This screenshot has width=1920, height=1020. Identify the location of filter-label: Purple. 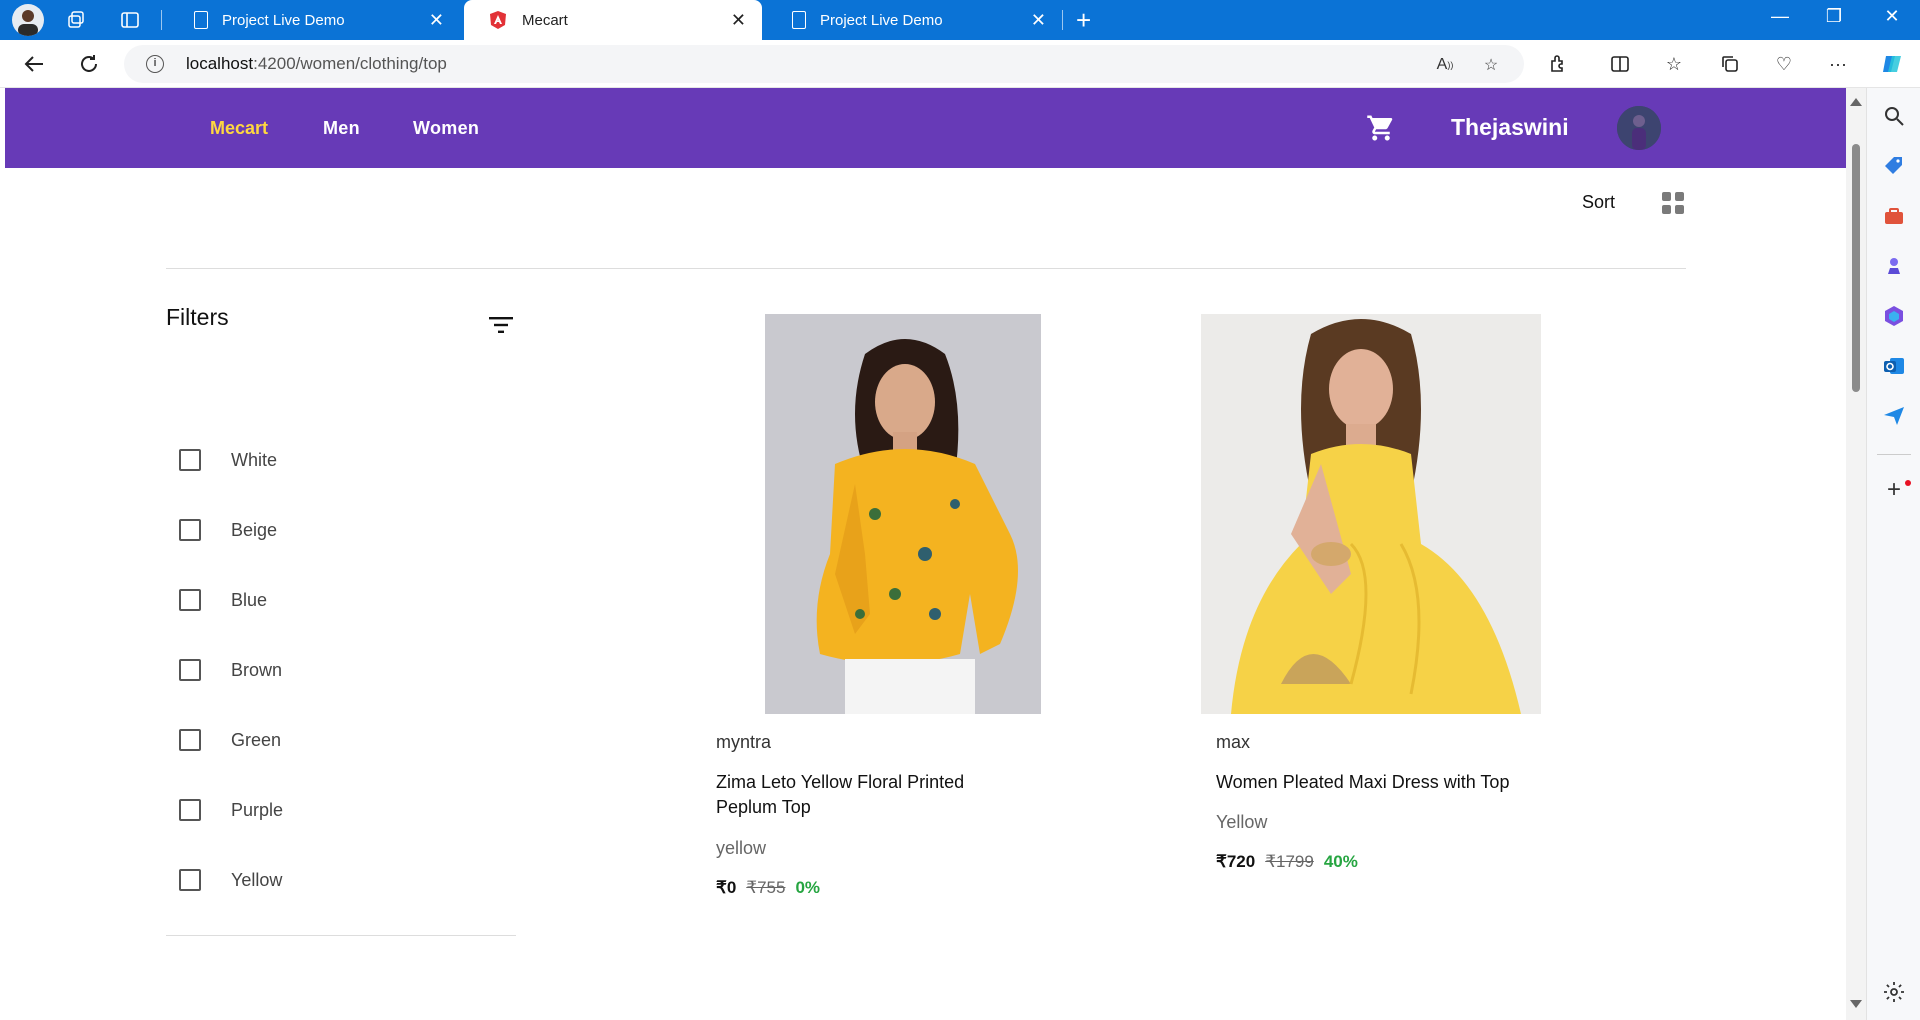
(257, 809).